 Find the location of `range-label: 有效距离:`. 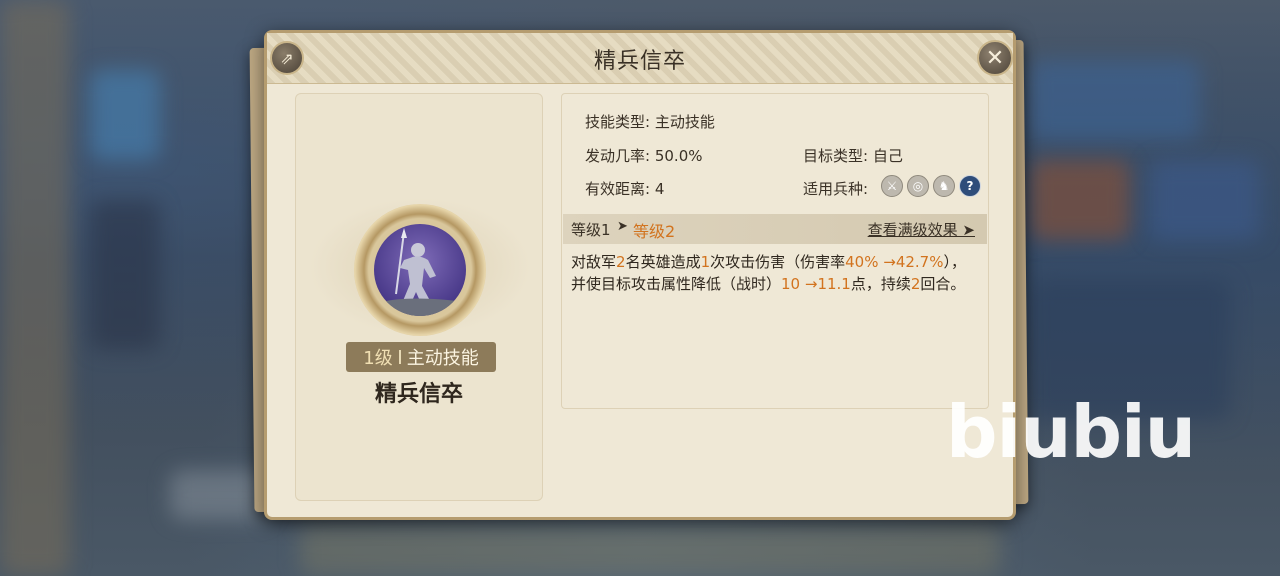

range-label: 有效距离: is located at coordinates (618, 189).